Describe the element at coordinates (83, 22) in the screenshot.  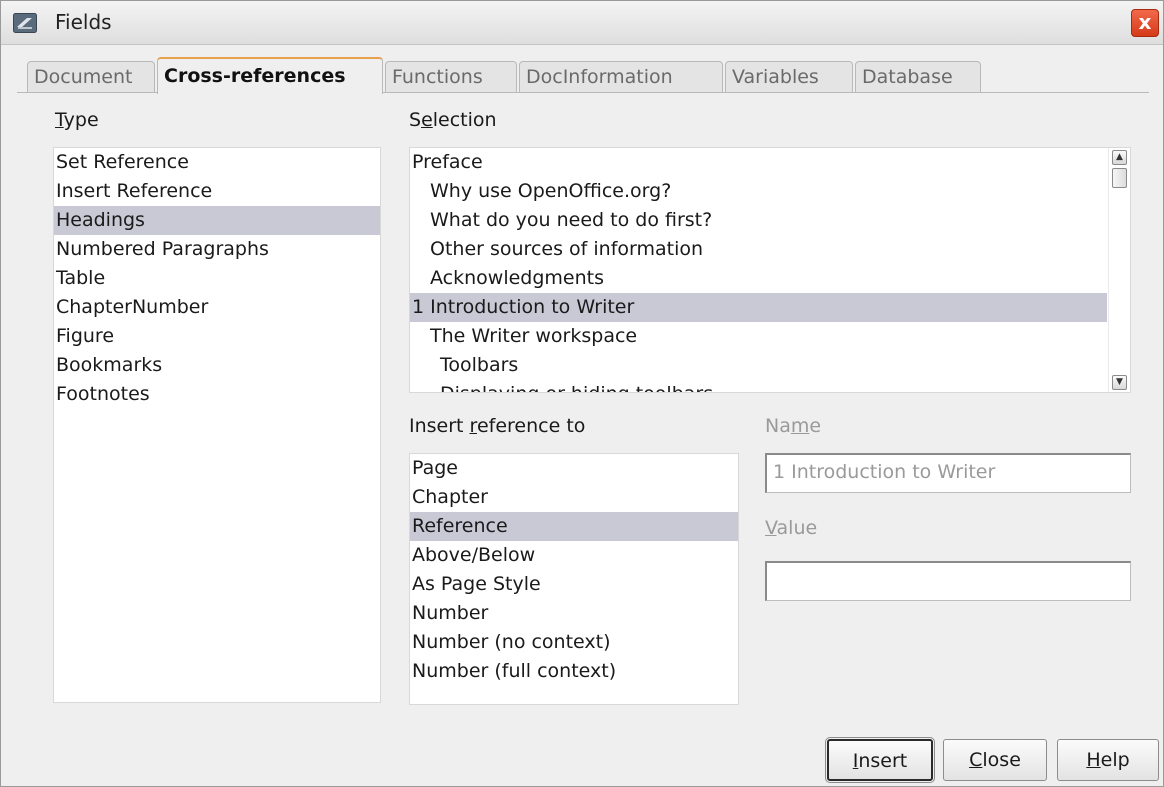
I see `window-title: Fields` at that location.